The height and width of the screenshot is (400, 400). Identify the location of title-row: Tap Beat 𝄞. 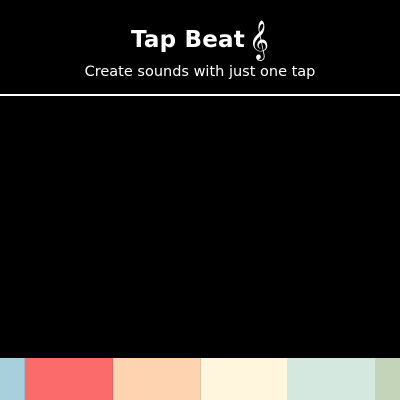
(200, 40).